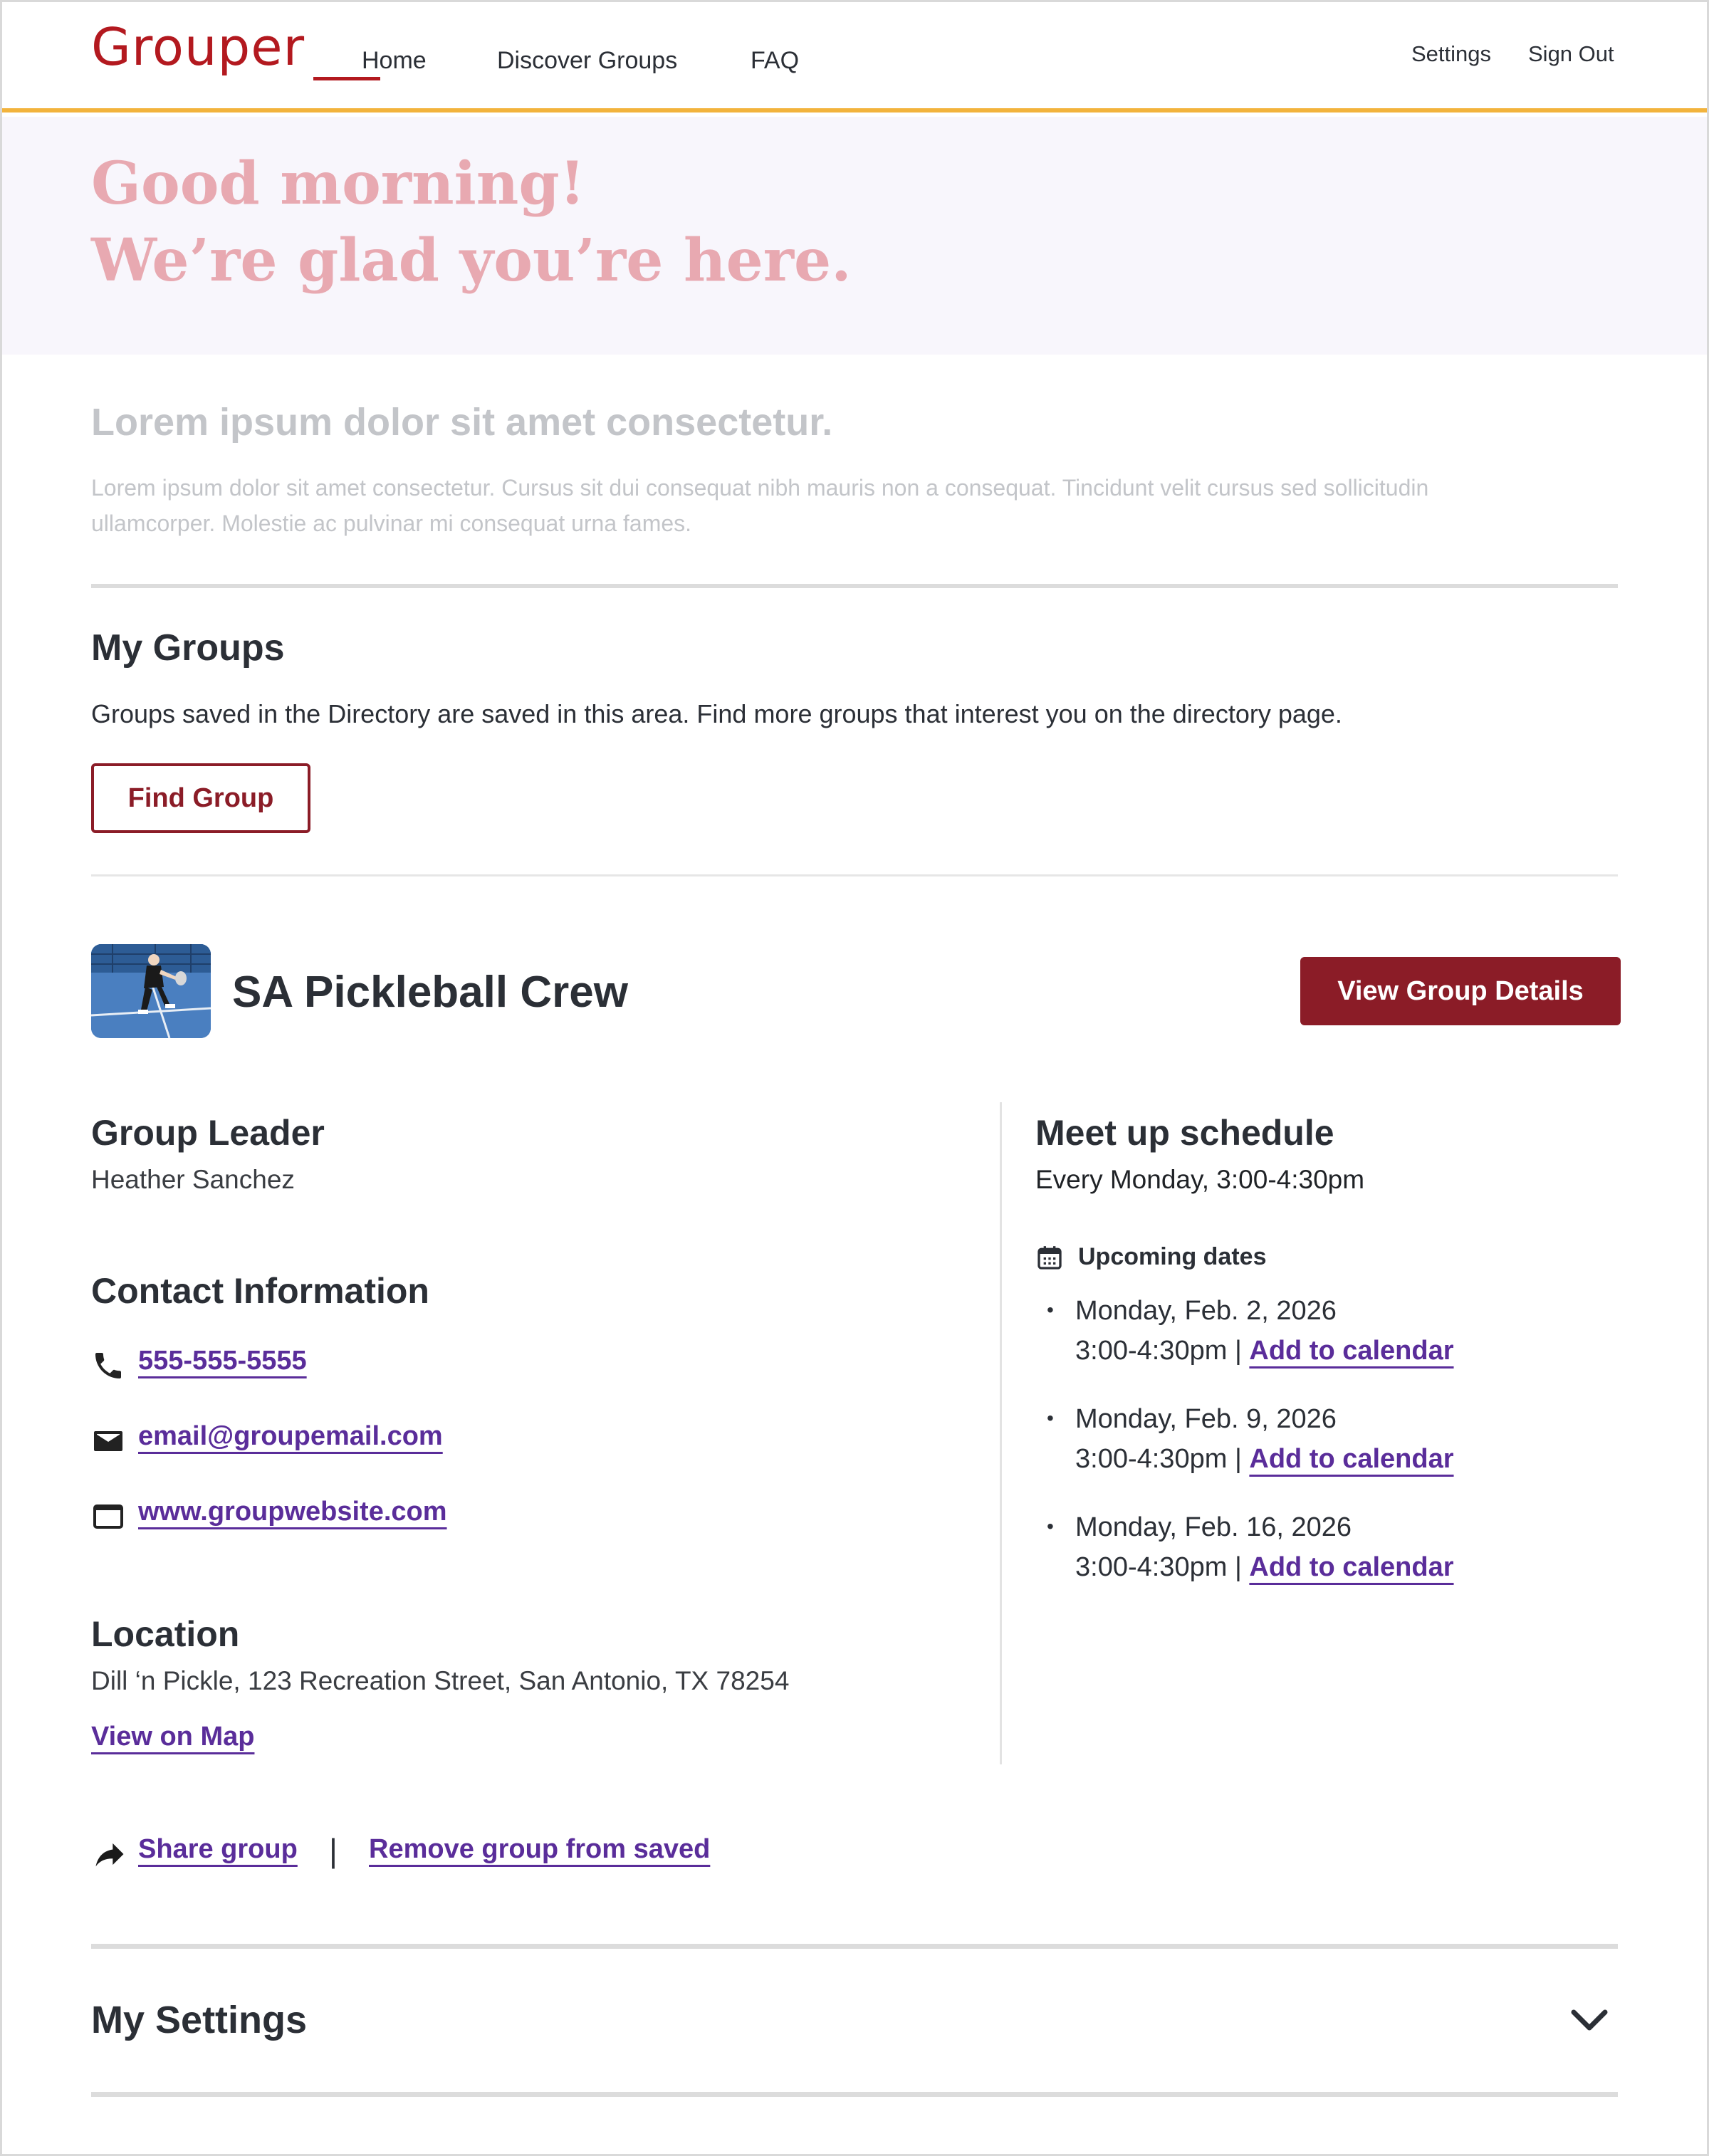  What do you see at coordinates (1589, 2020) in the screenshot?
I see `chevron-down-icon` at bounding box center [1589, 2020].